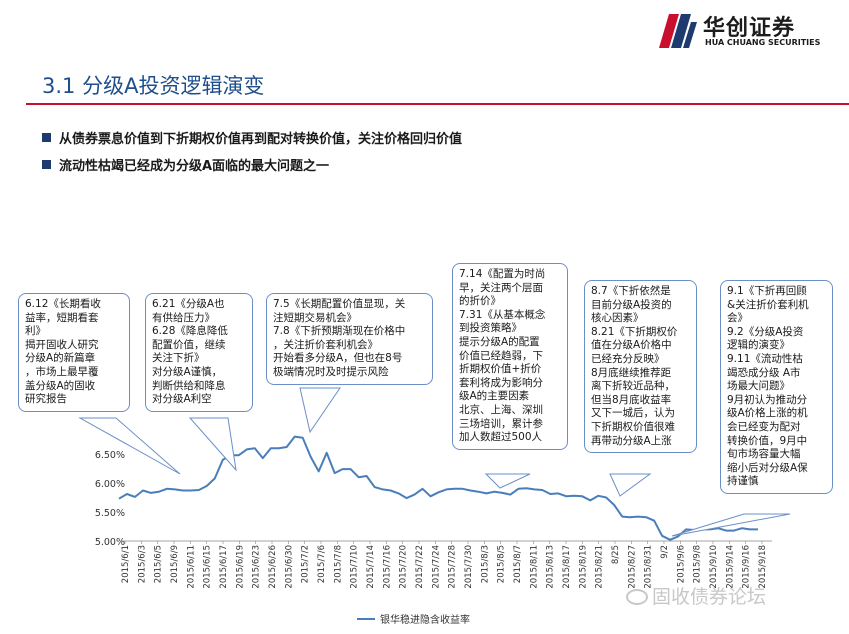 This screenshot has width=849, height=634. I want to click on callout-line: 再带动分级A上涨, so click(631, 440).